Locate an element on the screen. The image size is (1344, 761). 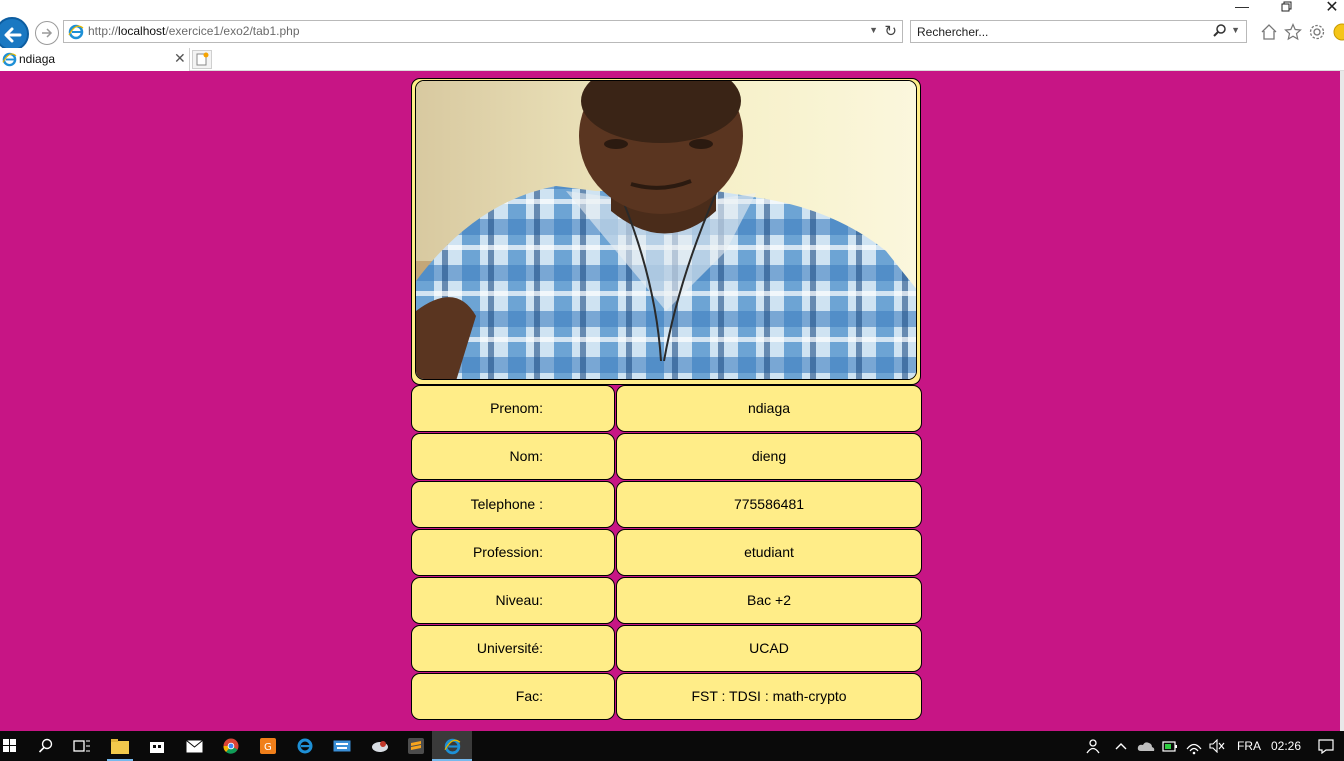
row-label-profession: Profession: is located at coordinates (513, 552).